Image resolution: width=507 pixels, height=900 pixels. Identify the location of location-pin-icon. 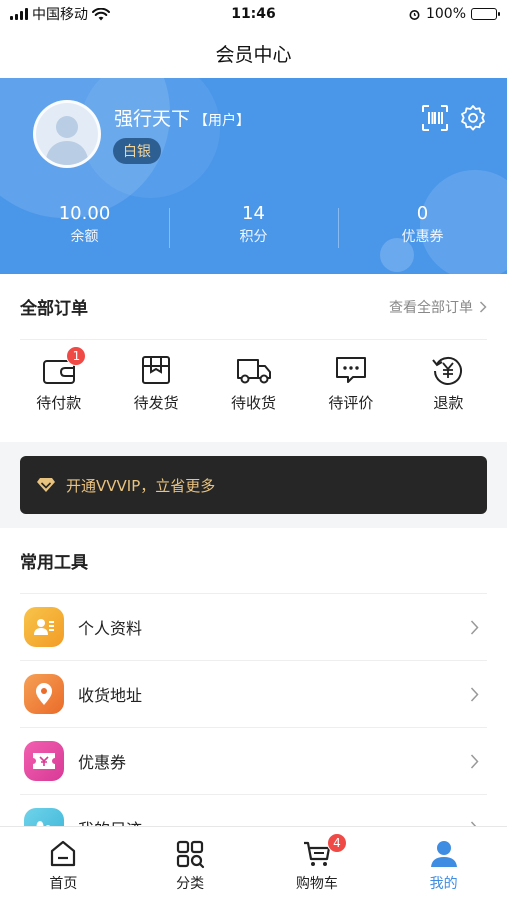
(44, 694).